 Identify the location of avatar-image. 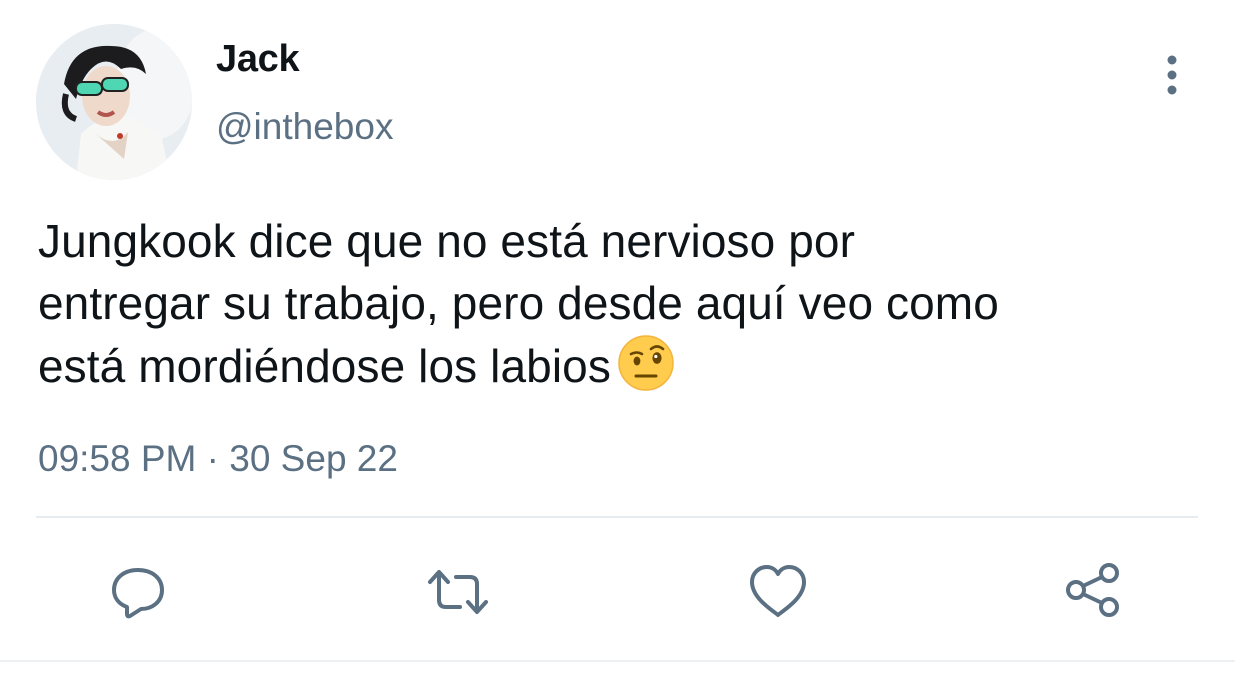
(114, 102).